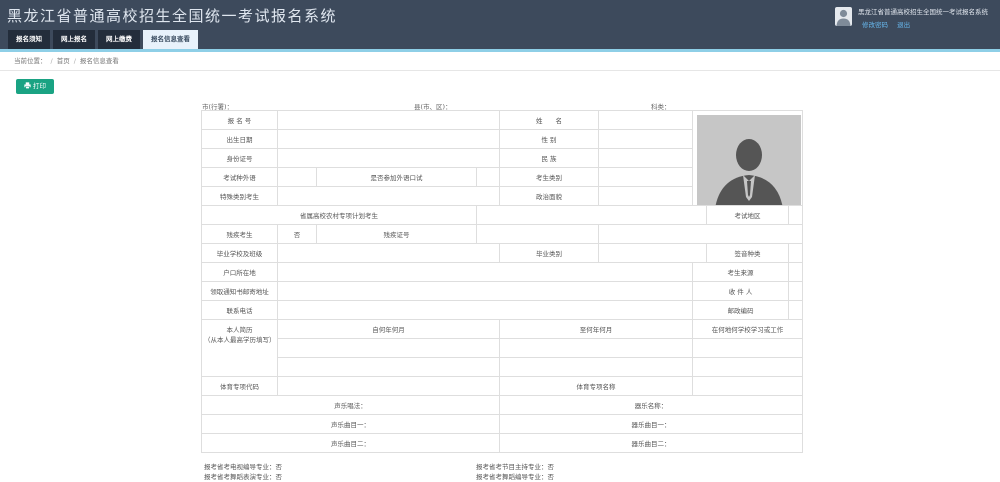 This screenshot has width=1000, height=482. What do you see at coordinates (500, 61) in the screenshot?
I see `breadcrumb: 当前位置： / 首页 / 报名信息查看` at bounding box center [500, 61].